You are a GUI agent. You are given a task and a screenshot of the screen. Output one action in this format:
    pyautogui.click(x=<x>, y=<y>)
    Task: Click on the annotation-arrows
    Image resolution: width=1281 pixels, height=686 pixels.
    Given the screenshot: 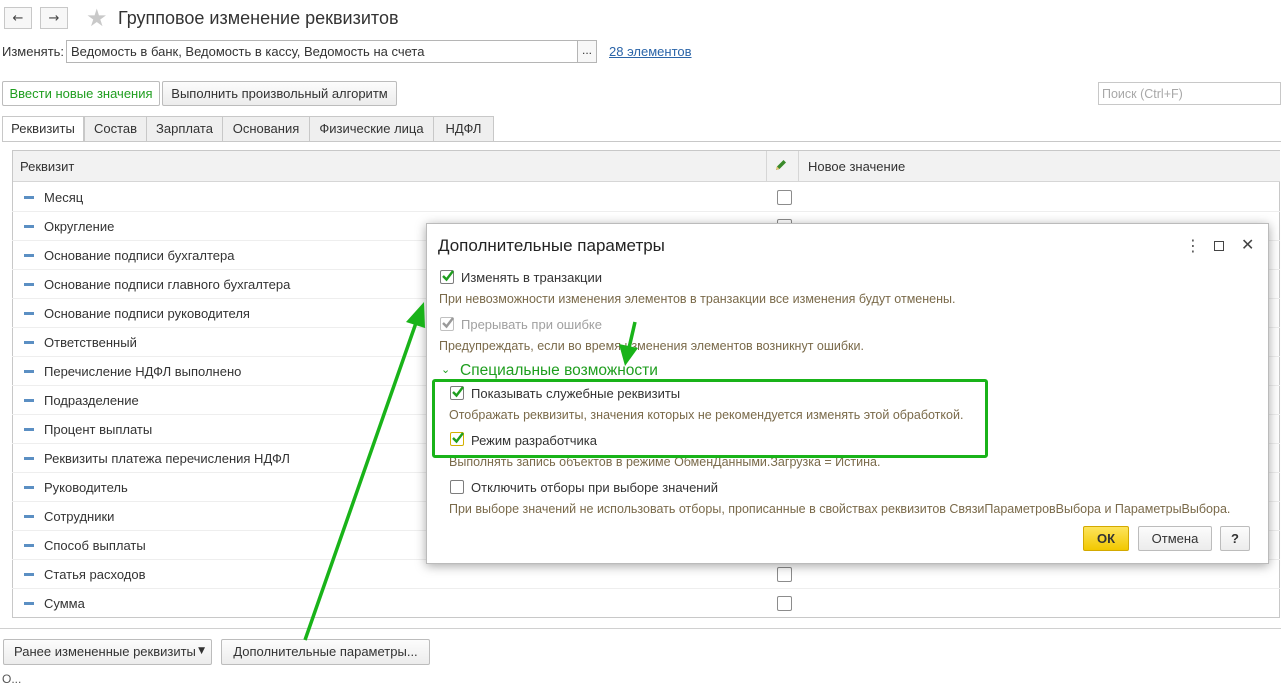 What is the action you would take?
    pyautogui.click(x=470, y=471)
    